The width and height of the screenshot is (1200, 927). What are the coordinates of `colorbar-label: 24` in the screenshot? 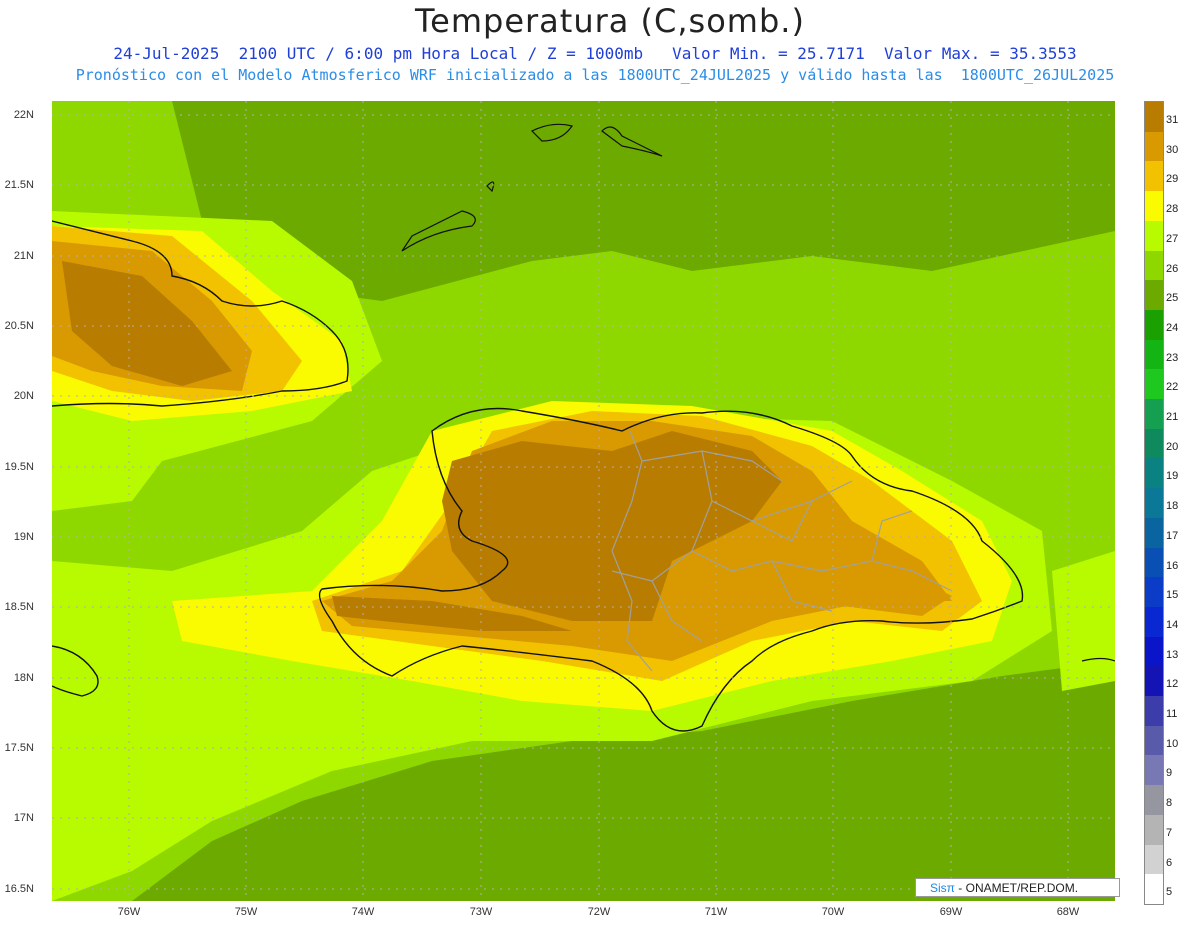 It's located at (1172, 327).